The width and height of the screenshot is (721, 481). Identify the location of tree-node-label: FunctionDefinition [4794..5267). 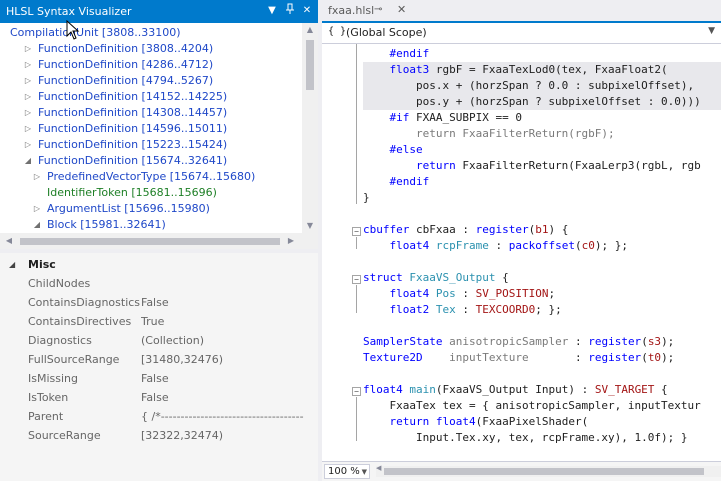
(126, 80).